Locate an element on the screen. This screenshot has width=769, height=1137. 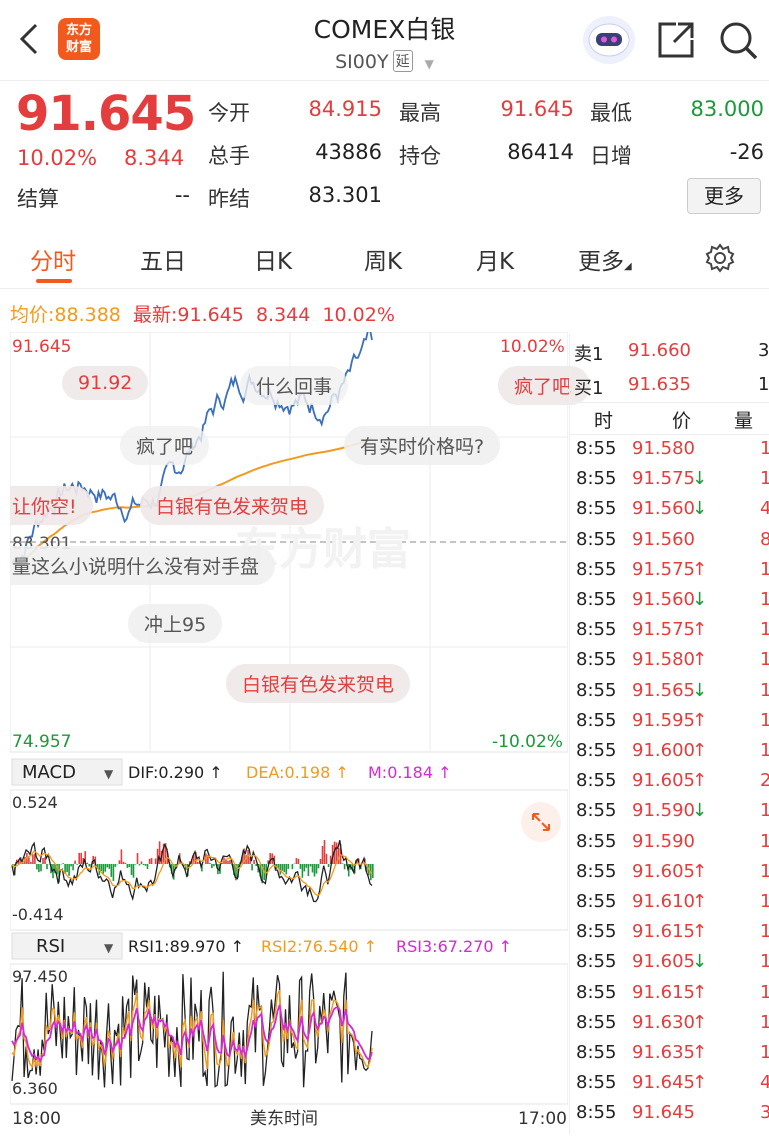
comment-bubble: 让你空! is located at coordinates (51, 505).